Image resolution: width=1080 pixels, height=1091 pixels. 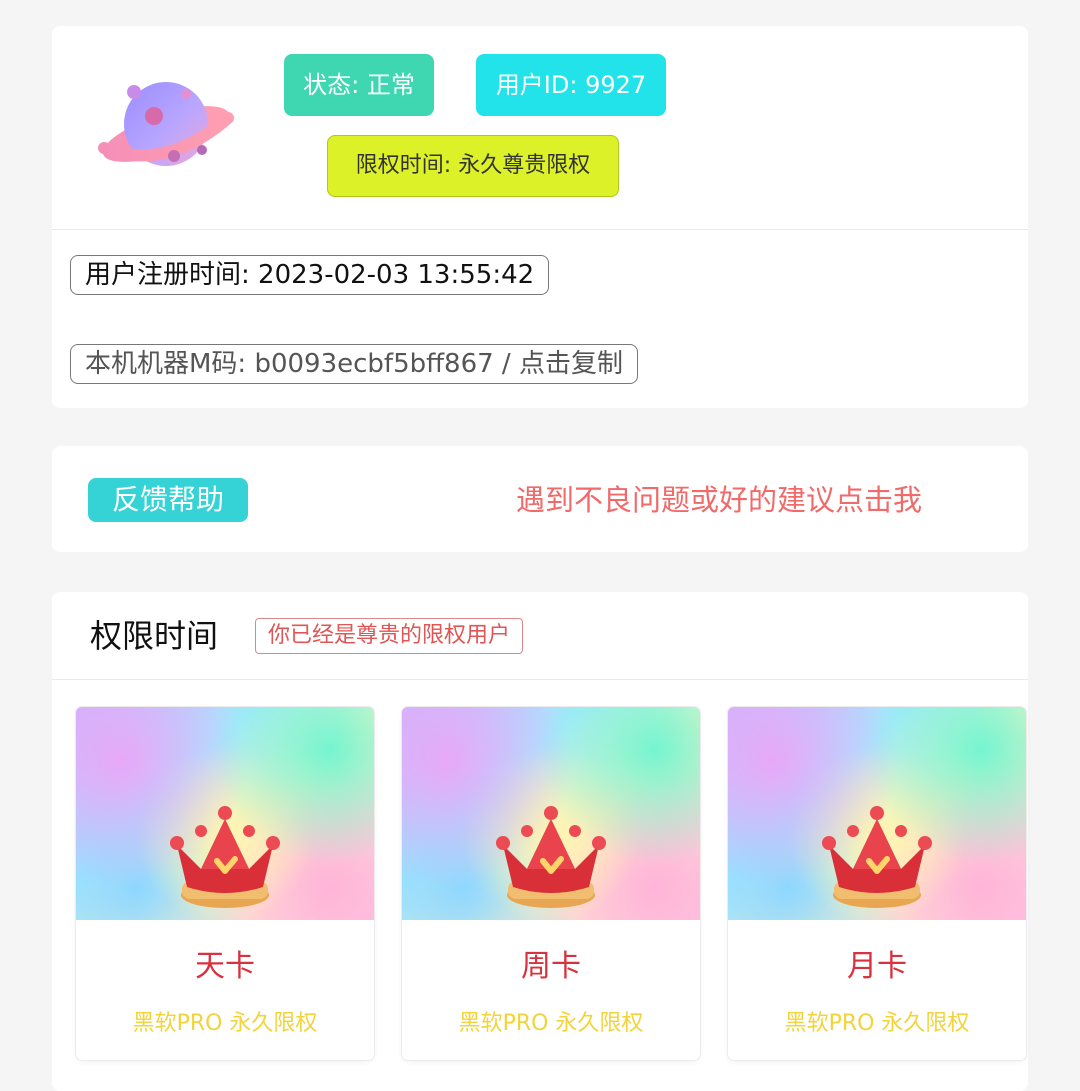 What do you see at coordinates (877, 966) in the screenshot?
I see `plan-name: 月卡` at bounding box center [877, 966].